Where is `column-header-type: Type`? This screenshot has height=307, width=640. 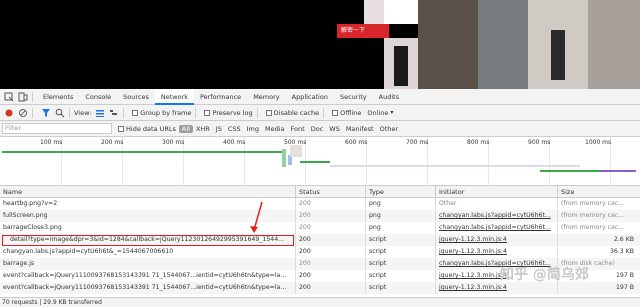 column-header-type: Type is located at coordinates (401, 191).